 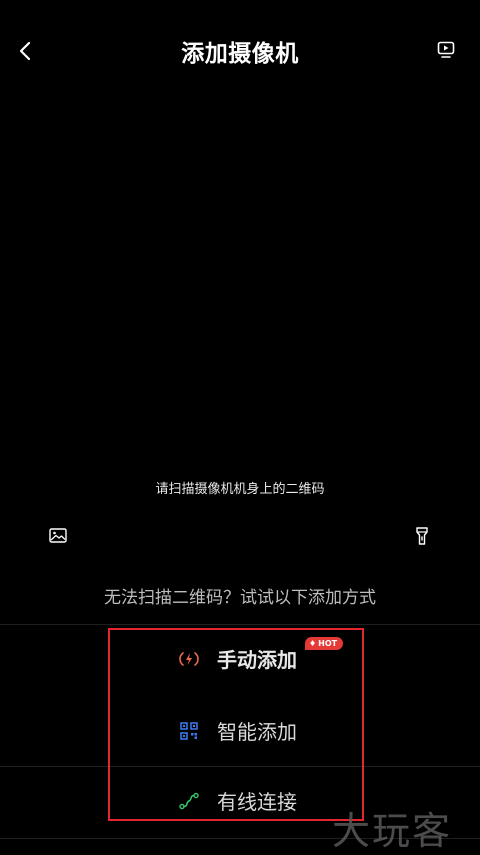 I want to click on gallery-button, so click(x=58, y=535).